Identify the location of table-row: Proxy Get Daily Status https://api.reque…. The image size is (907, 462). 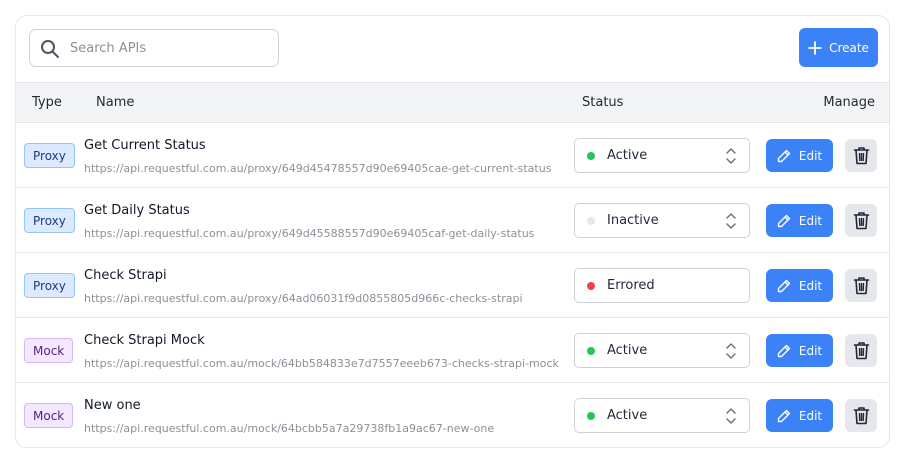
(452, 220).